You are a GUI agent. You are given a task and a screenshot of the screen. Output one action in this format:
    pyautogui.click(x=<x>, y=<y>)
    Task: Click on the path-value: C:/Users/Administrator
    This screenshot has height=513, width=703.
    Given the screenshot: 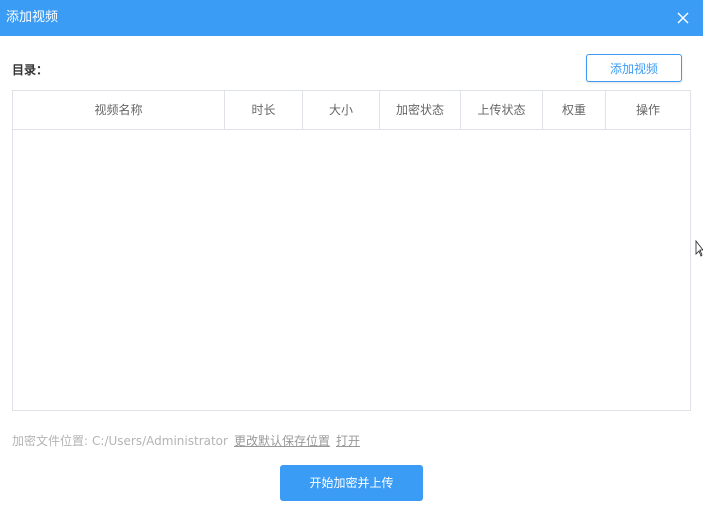 What is the action you would take?
    pyautogui.click(x=160, y=441)
    